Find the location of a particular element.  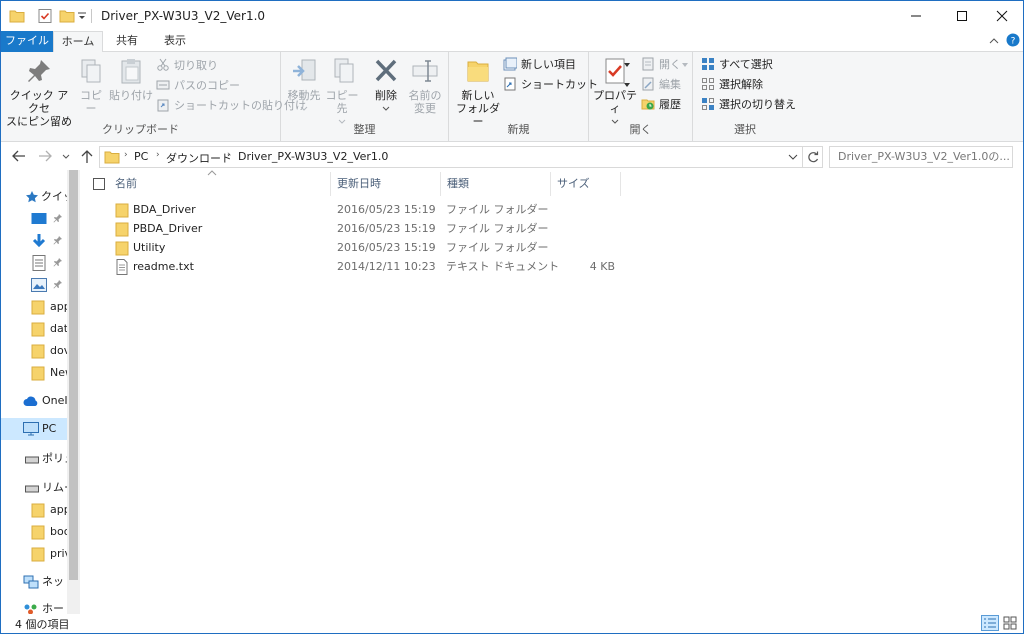

column-header-name: 名前 is located at coordinates (220, 184).